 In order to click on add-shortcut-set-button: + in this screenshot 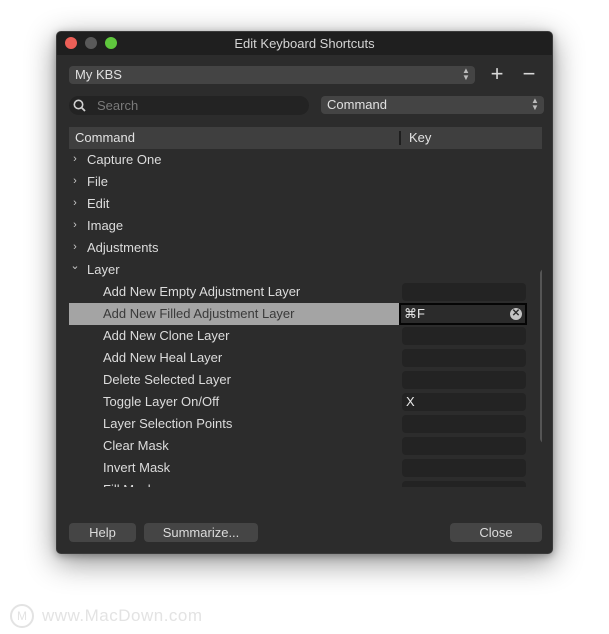, I will do `click(497, 74)`.